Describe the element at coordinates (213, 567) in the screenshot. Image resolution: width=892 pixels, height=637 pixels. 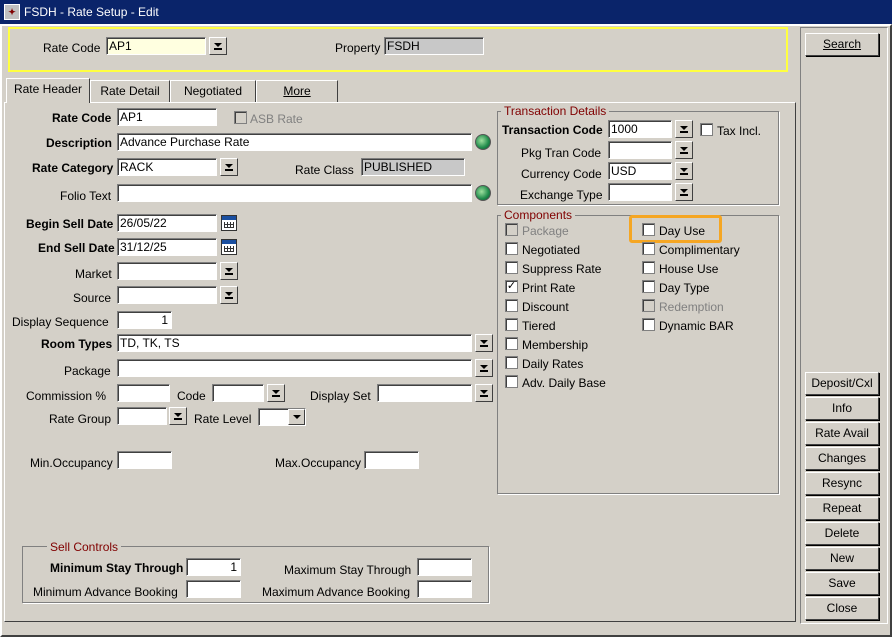
I see `min-stay-through-input: 1` at that location.